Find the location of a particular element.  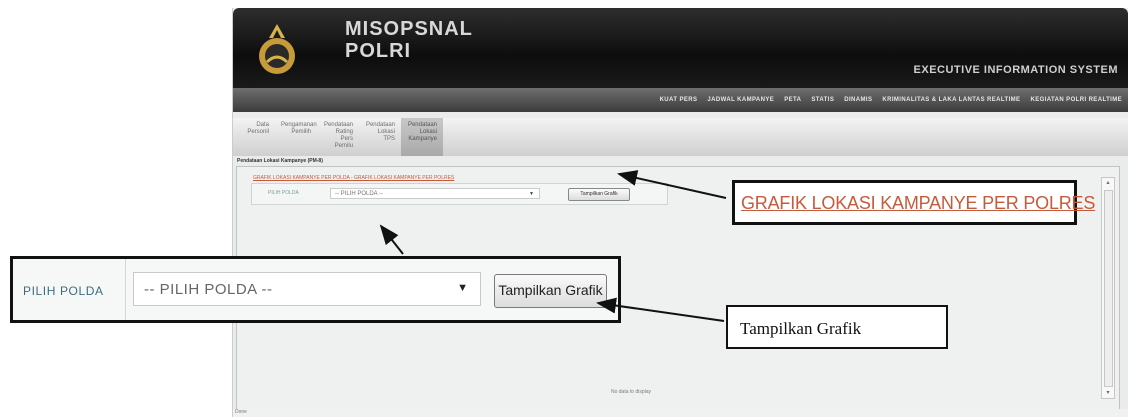

arrow-to-button is located at coordinates (660, 309).